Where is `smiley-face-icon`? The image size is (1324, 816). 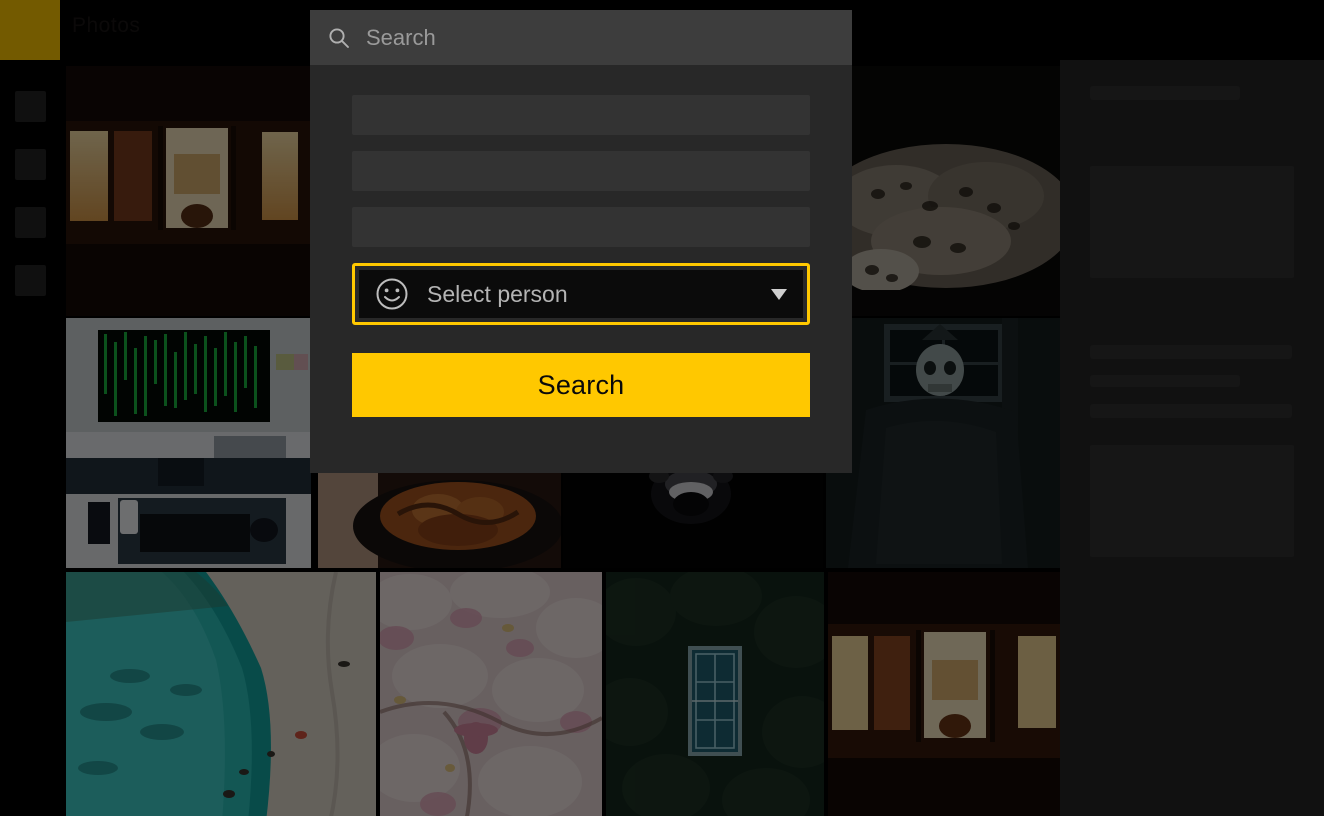 smiley-face-icon is located at coordinates (392, 294).